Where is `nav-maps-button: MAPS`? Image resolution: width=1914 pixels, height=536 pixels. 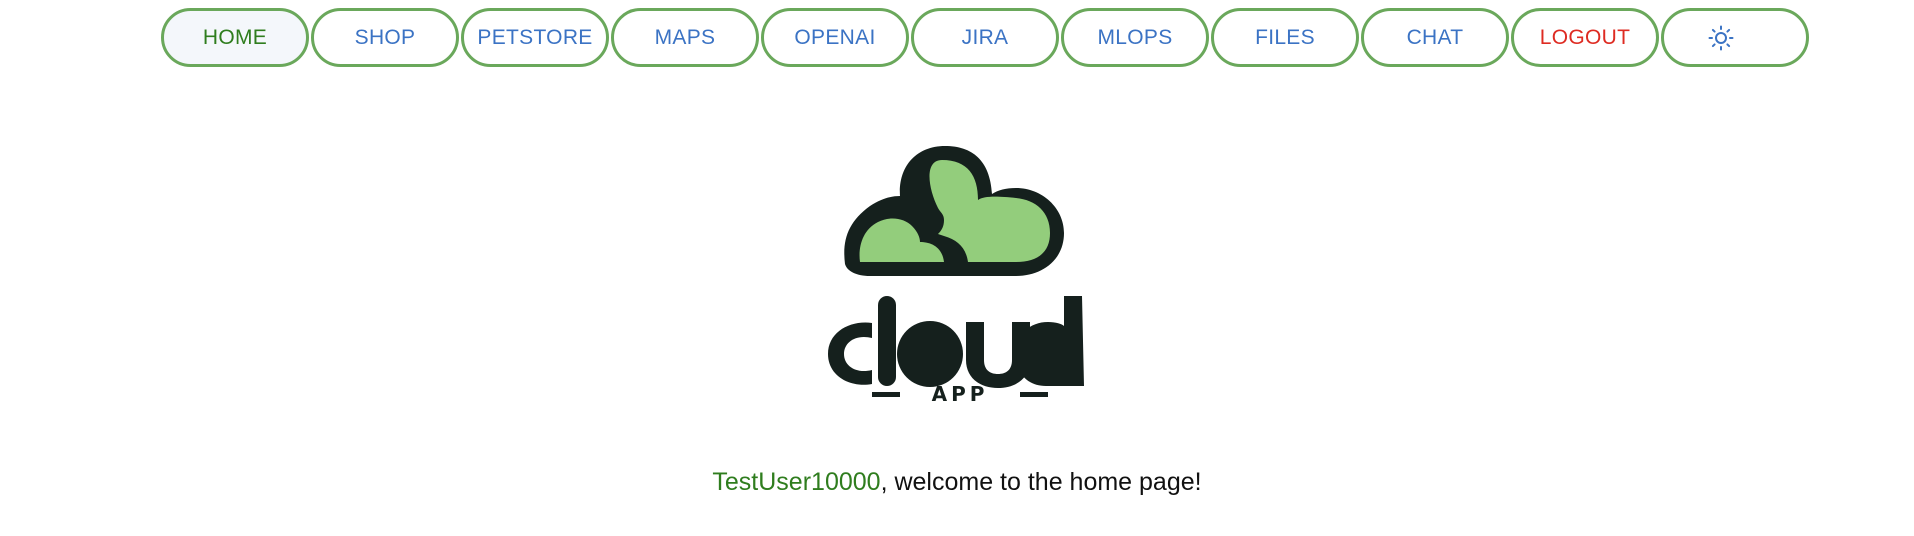 nav-maps-button: MAPS is located at coordinates (685, 37).